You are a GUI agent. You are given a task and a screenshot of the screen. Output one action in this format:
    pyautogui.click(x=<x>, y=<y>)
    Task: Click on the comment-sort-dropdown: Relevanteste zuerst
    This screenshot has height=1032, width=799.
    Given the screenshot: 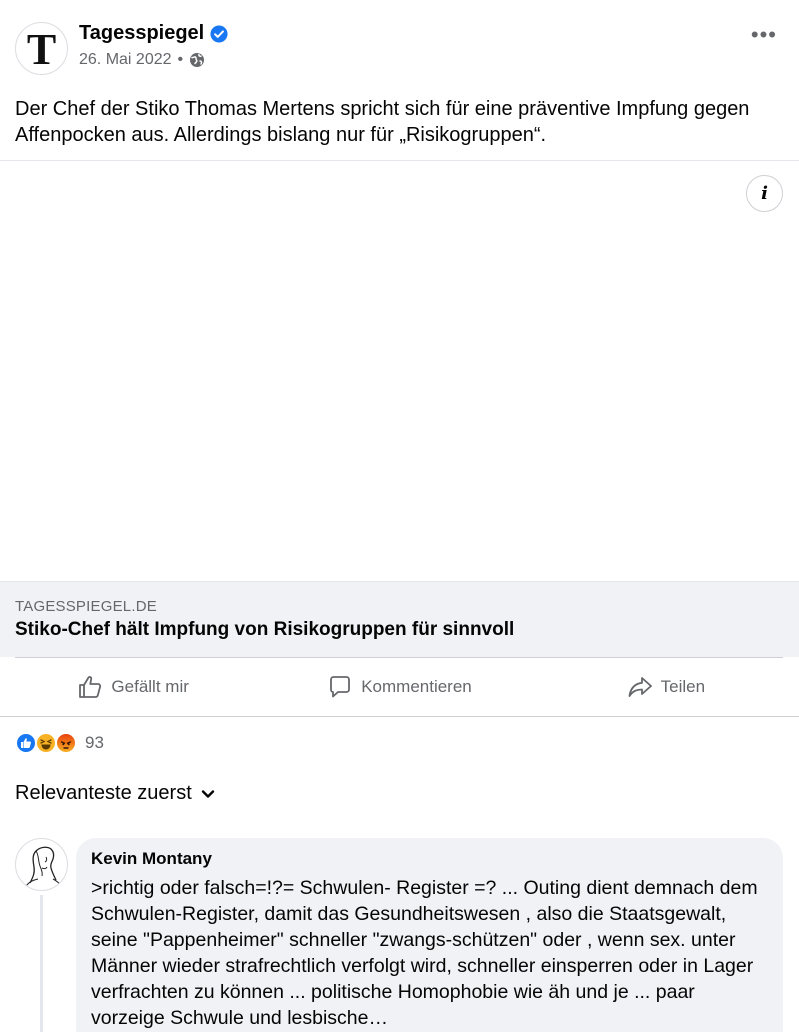 What is the action you would take?
    pyautogui.click(x=115, y=793)
    